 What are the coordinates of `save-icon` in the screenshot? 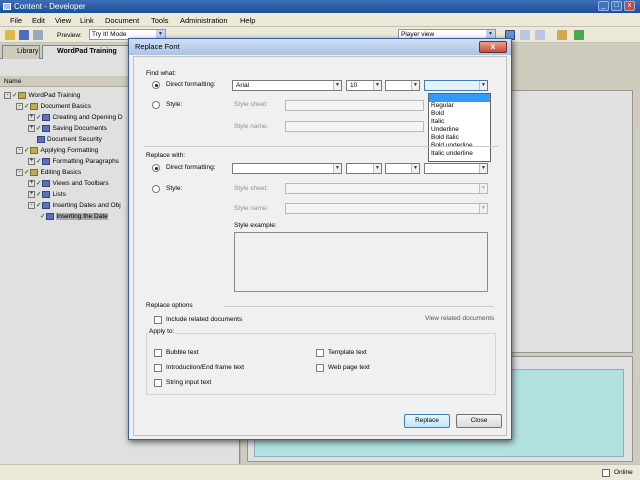 It's located at (24, 35).